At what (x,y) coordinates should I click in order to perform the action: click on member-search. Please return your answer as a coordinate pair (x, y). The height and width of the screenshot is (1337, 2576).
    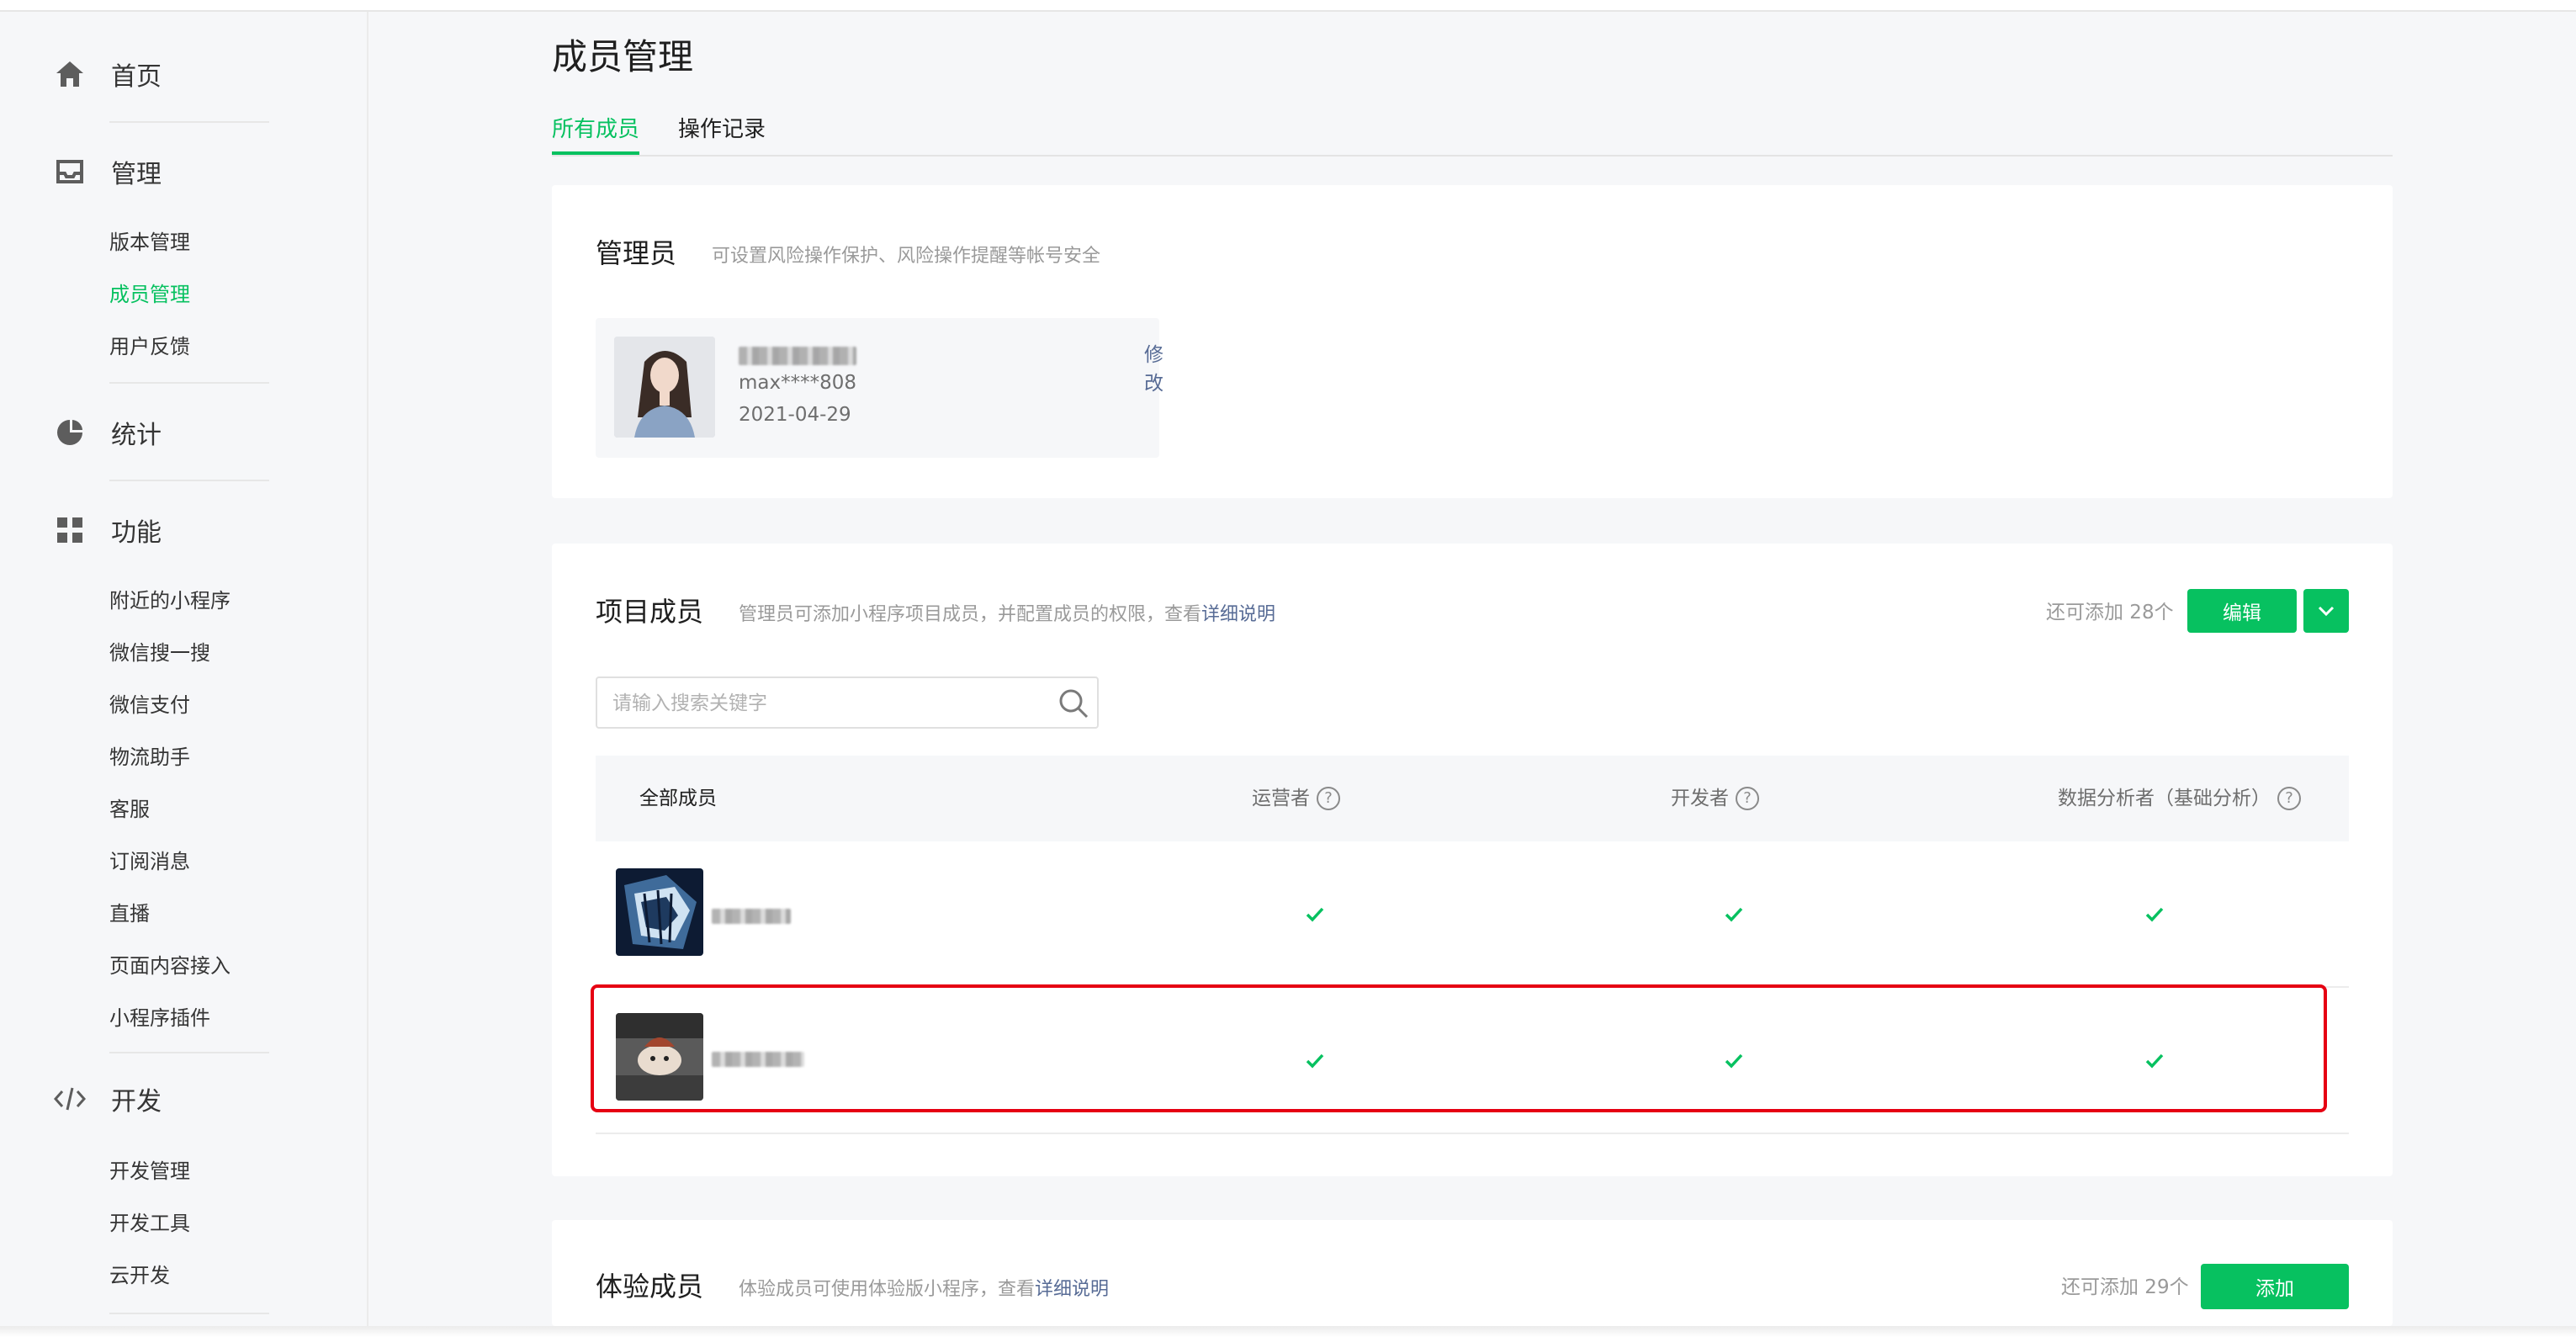
    Looking at the image, I should click on (847, 702).